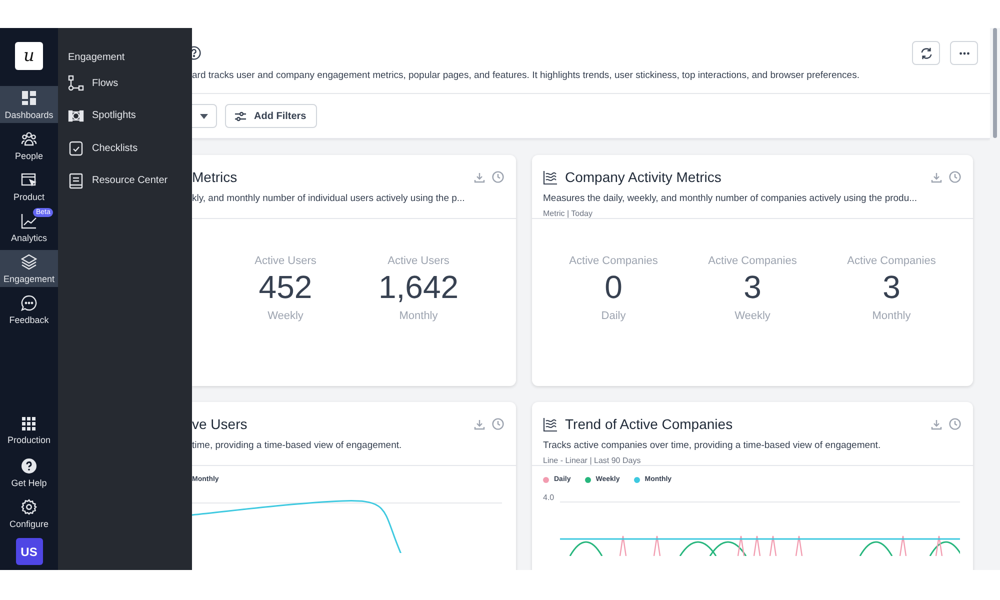 The image size is (1000, 600). I want to click on layers-icon, so click(29, 262).